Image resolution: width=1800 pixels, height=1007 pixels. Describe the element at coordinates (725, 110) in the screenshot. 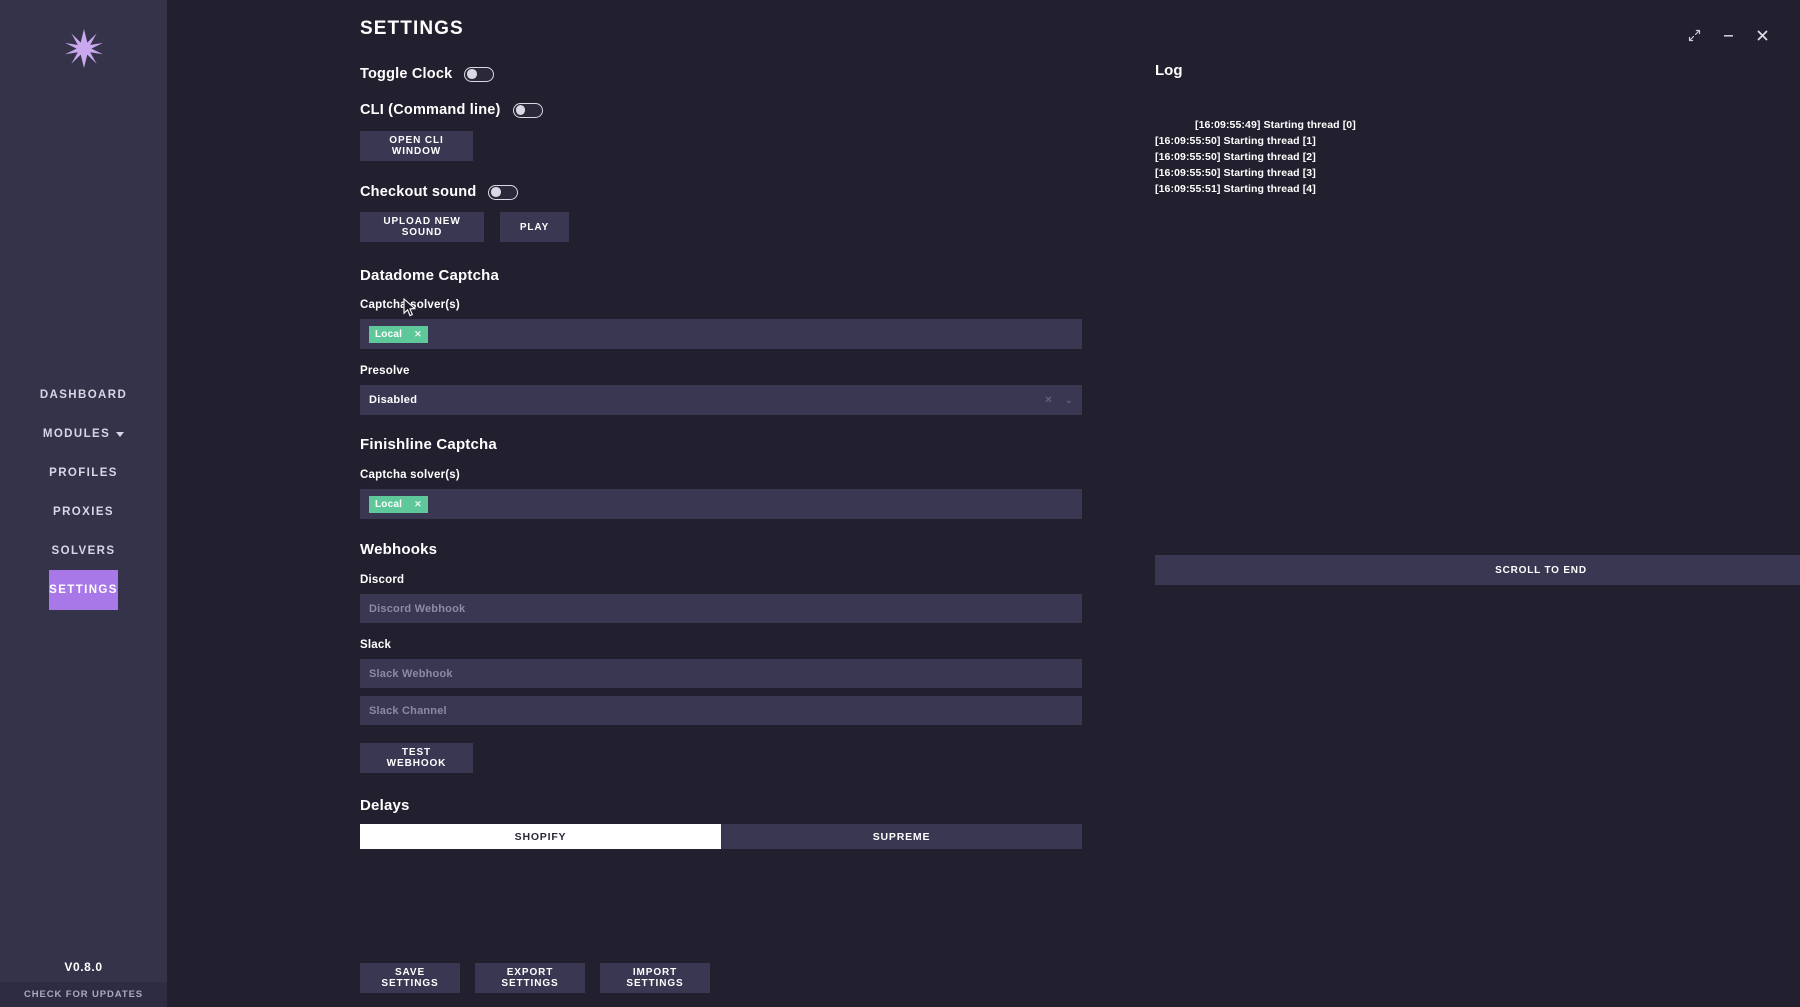

I see `cli-row: CLI (Command line)` at that location.